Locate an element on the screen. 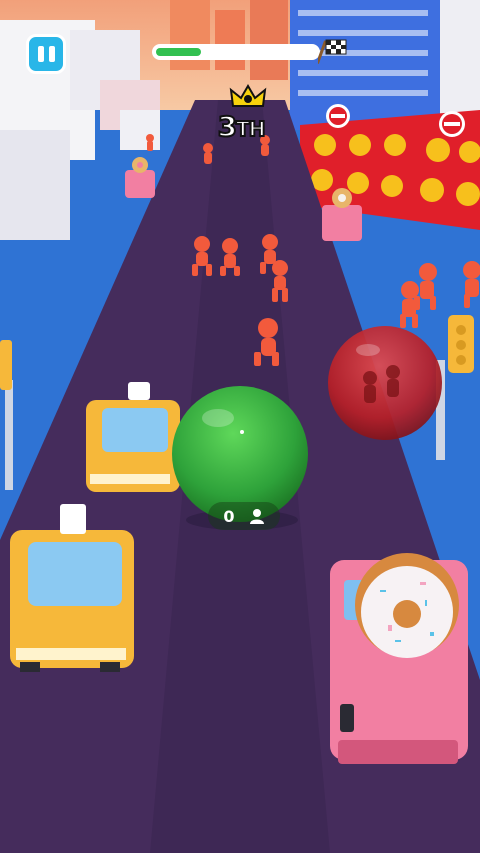 The height and width of the screenshot is (853, 480). right-skyscraper is located at coordinates (385, 65).